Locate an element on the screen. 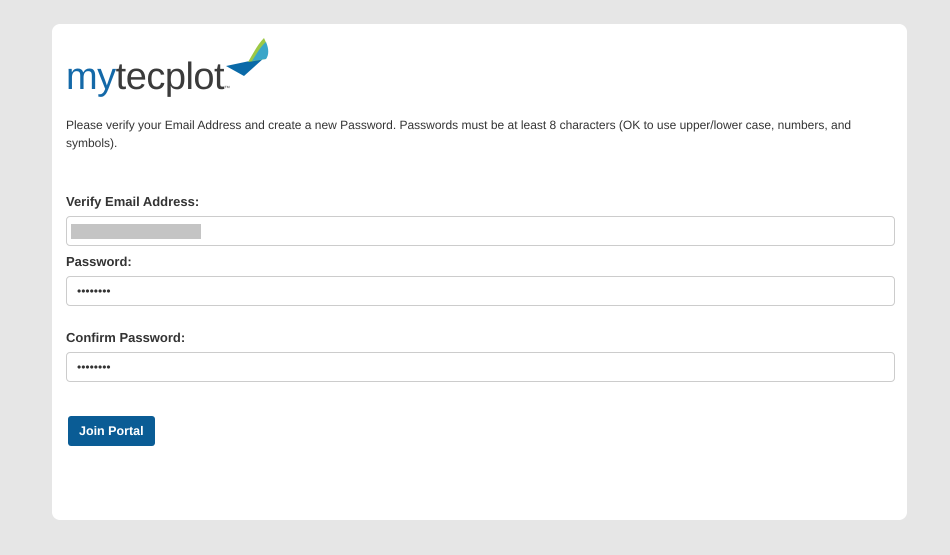  field-label: Password: is located at coordinates (99, 261).